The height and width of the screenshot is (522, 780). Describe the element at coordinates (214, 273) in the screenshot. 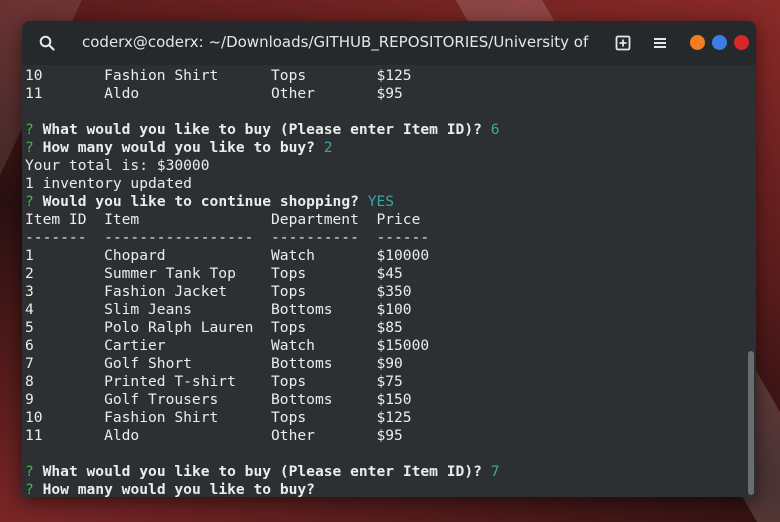

I see `output-line: 2 Summer Tank Top Tops $45` at that location.